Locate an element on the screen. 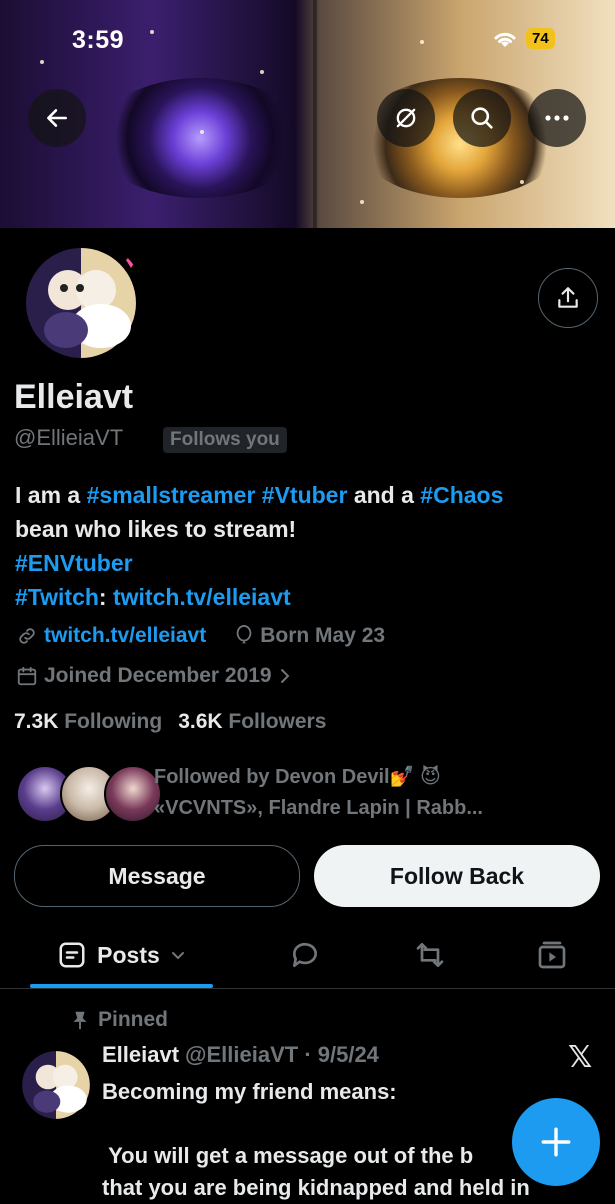 This screenshot has height=1204, width=615. followers-count: 3.6K is located at coordinates (200, 721).